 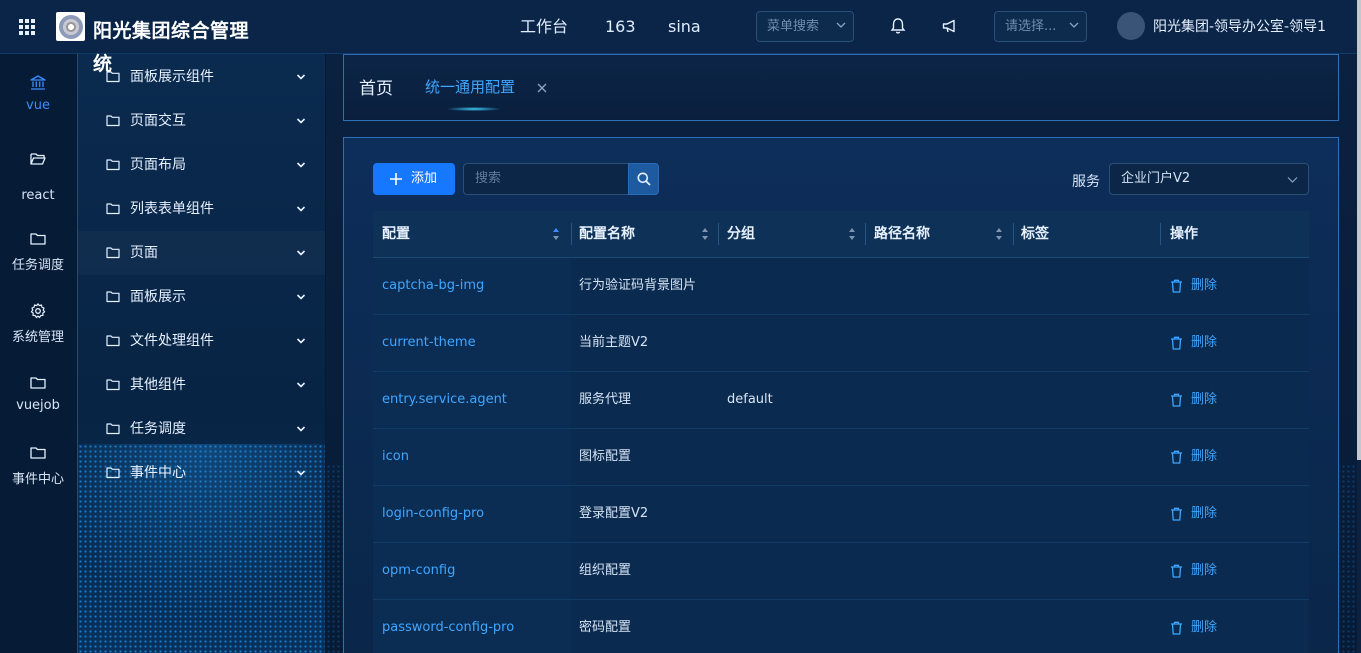 I want to click on submenu-item: 任务调度, so click(x=201, y=429).